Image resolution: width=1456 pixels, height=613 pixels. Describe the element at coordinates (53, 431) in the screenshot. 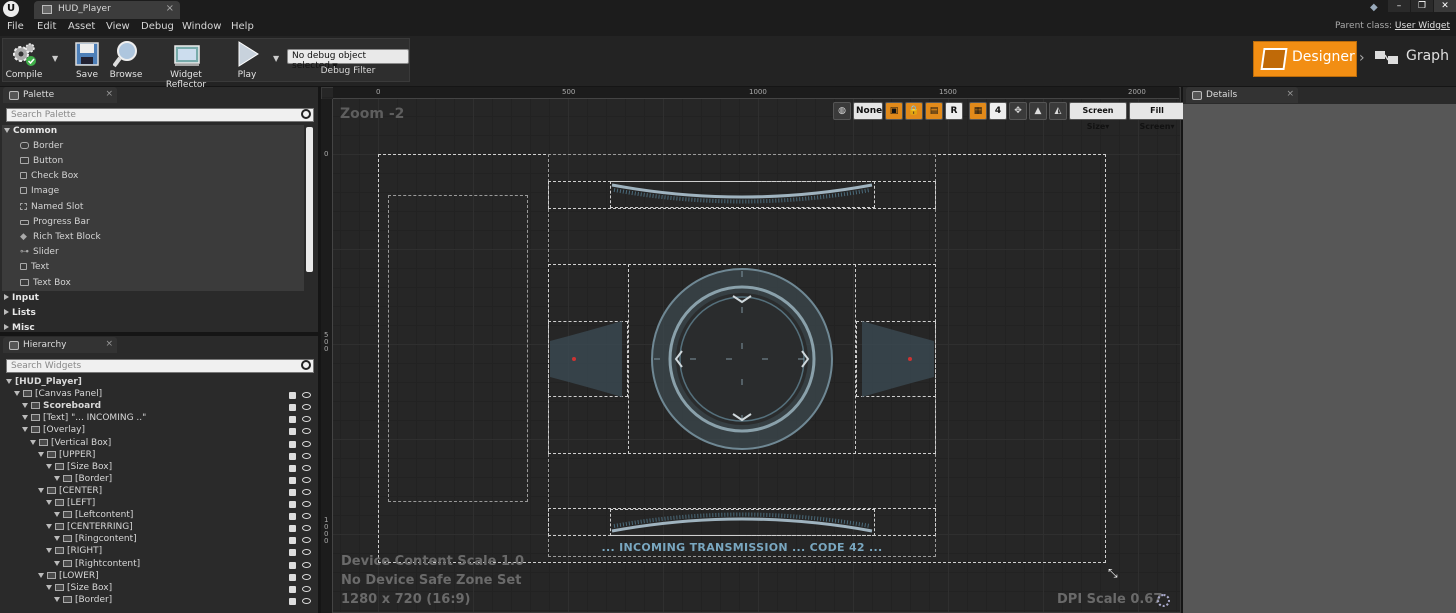

I see `hierarchy-row: [Overlay]` at that location.